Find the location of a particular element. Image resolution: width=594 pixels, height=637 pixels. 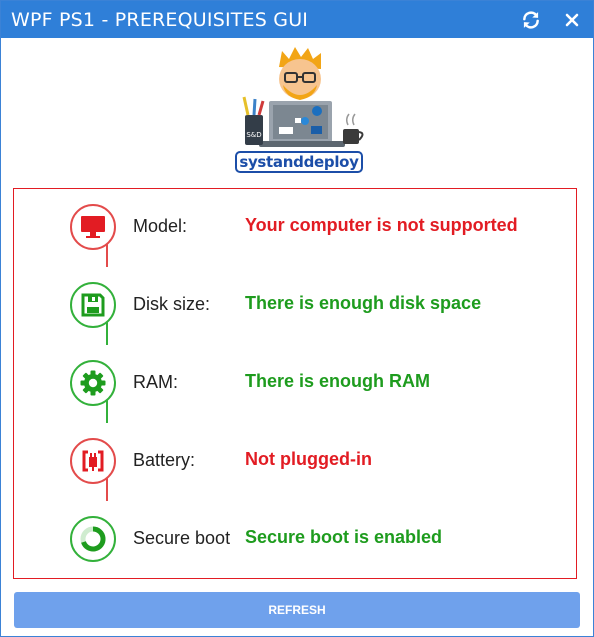

check-status: There is enough disk space is located at coordinates (363, 303).